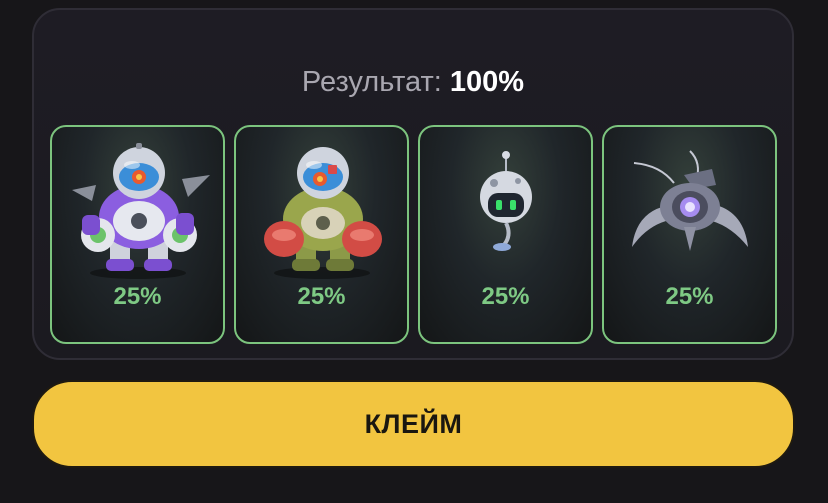  Describe the element at coordinates (323, 213) in the screenshot. I see `green-mech-robot-image` at that location.